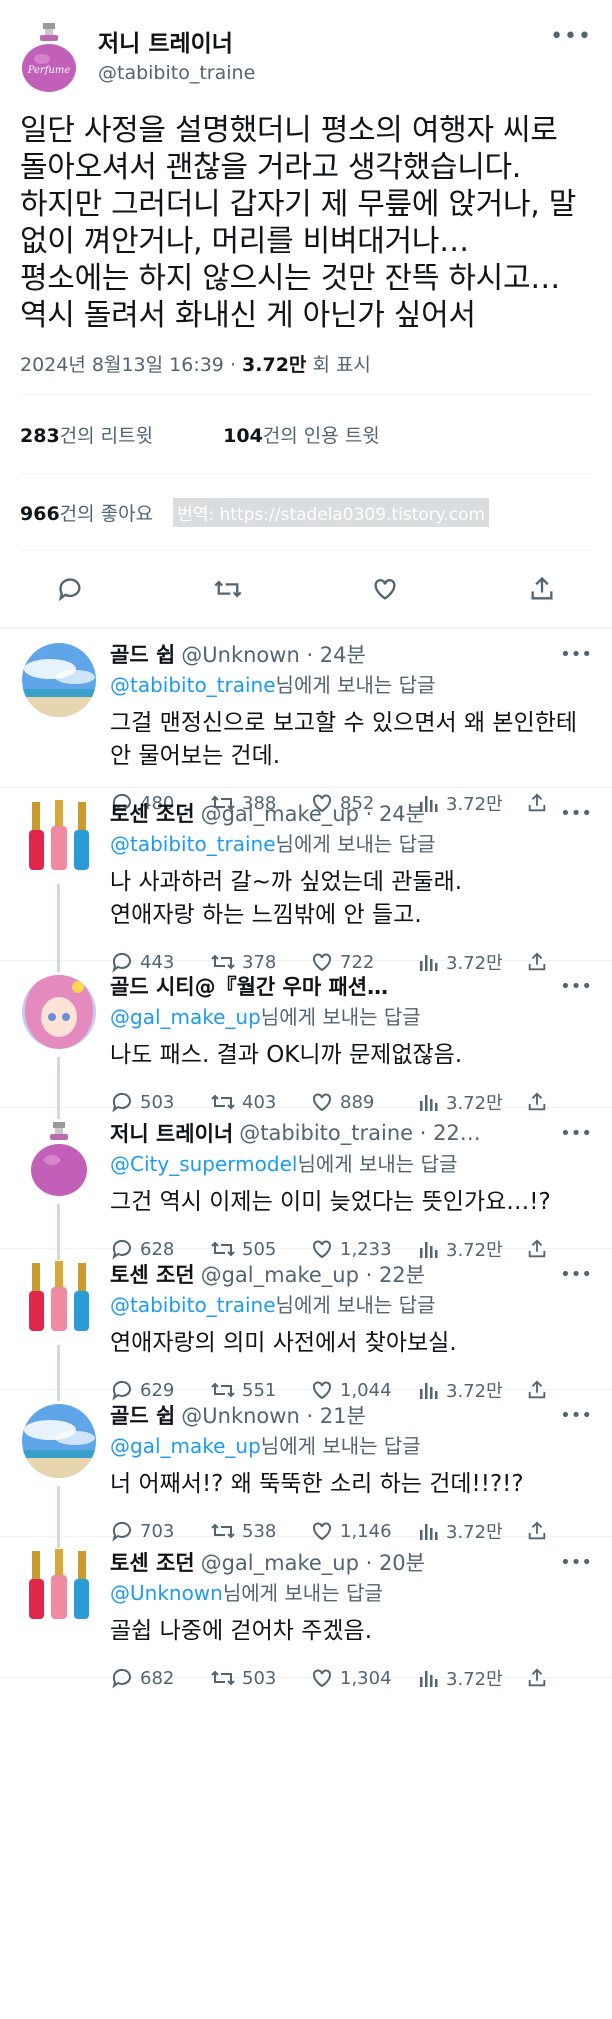  I want to click on perfume-bottle-avatar-icon, so click(59, 1159).